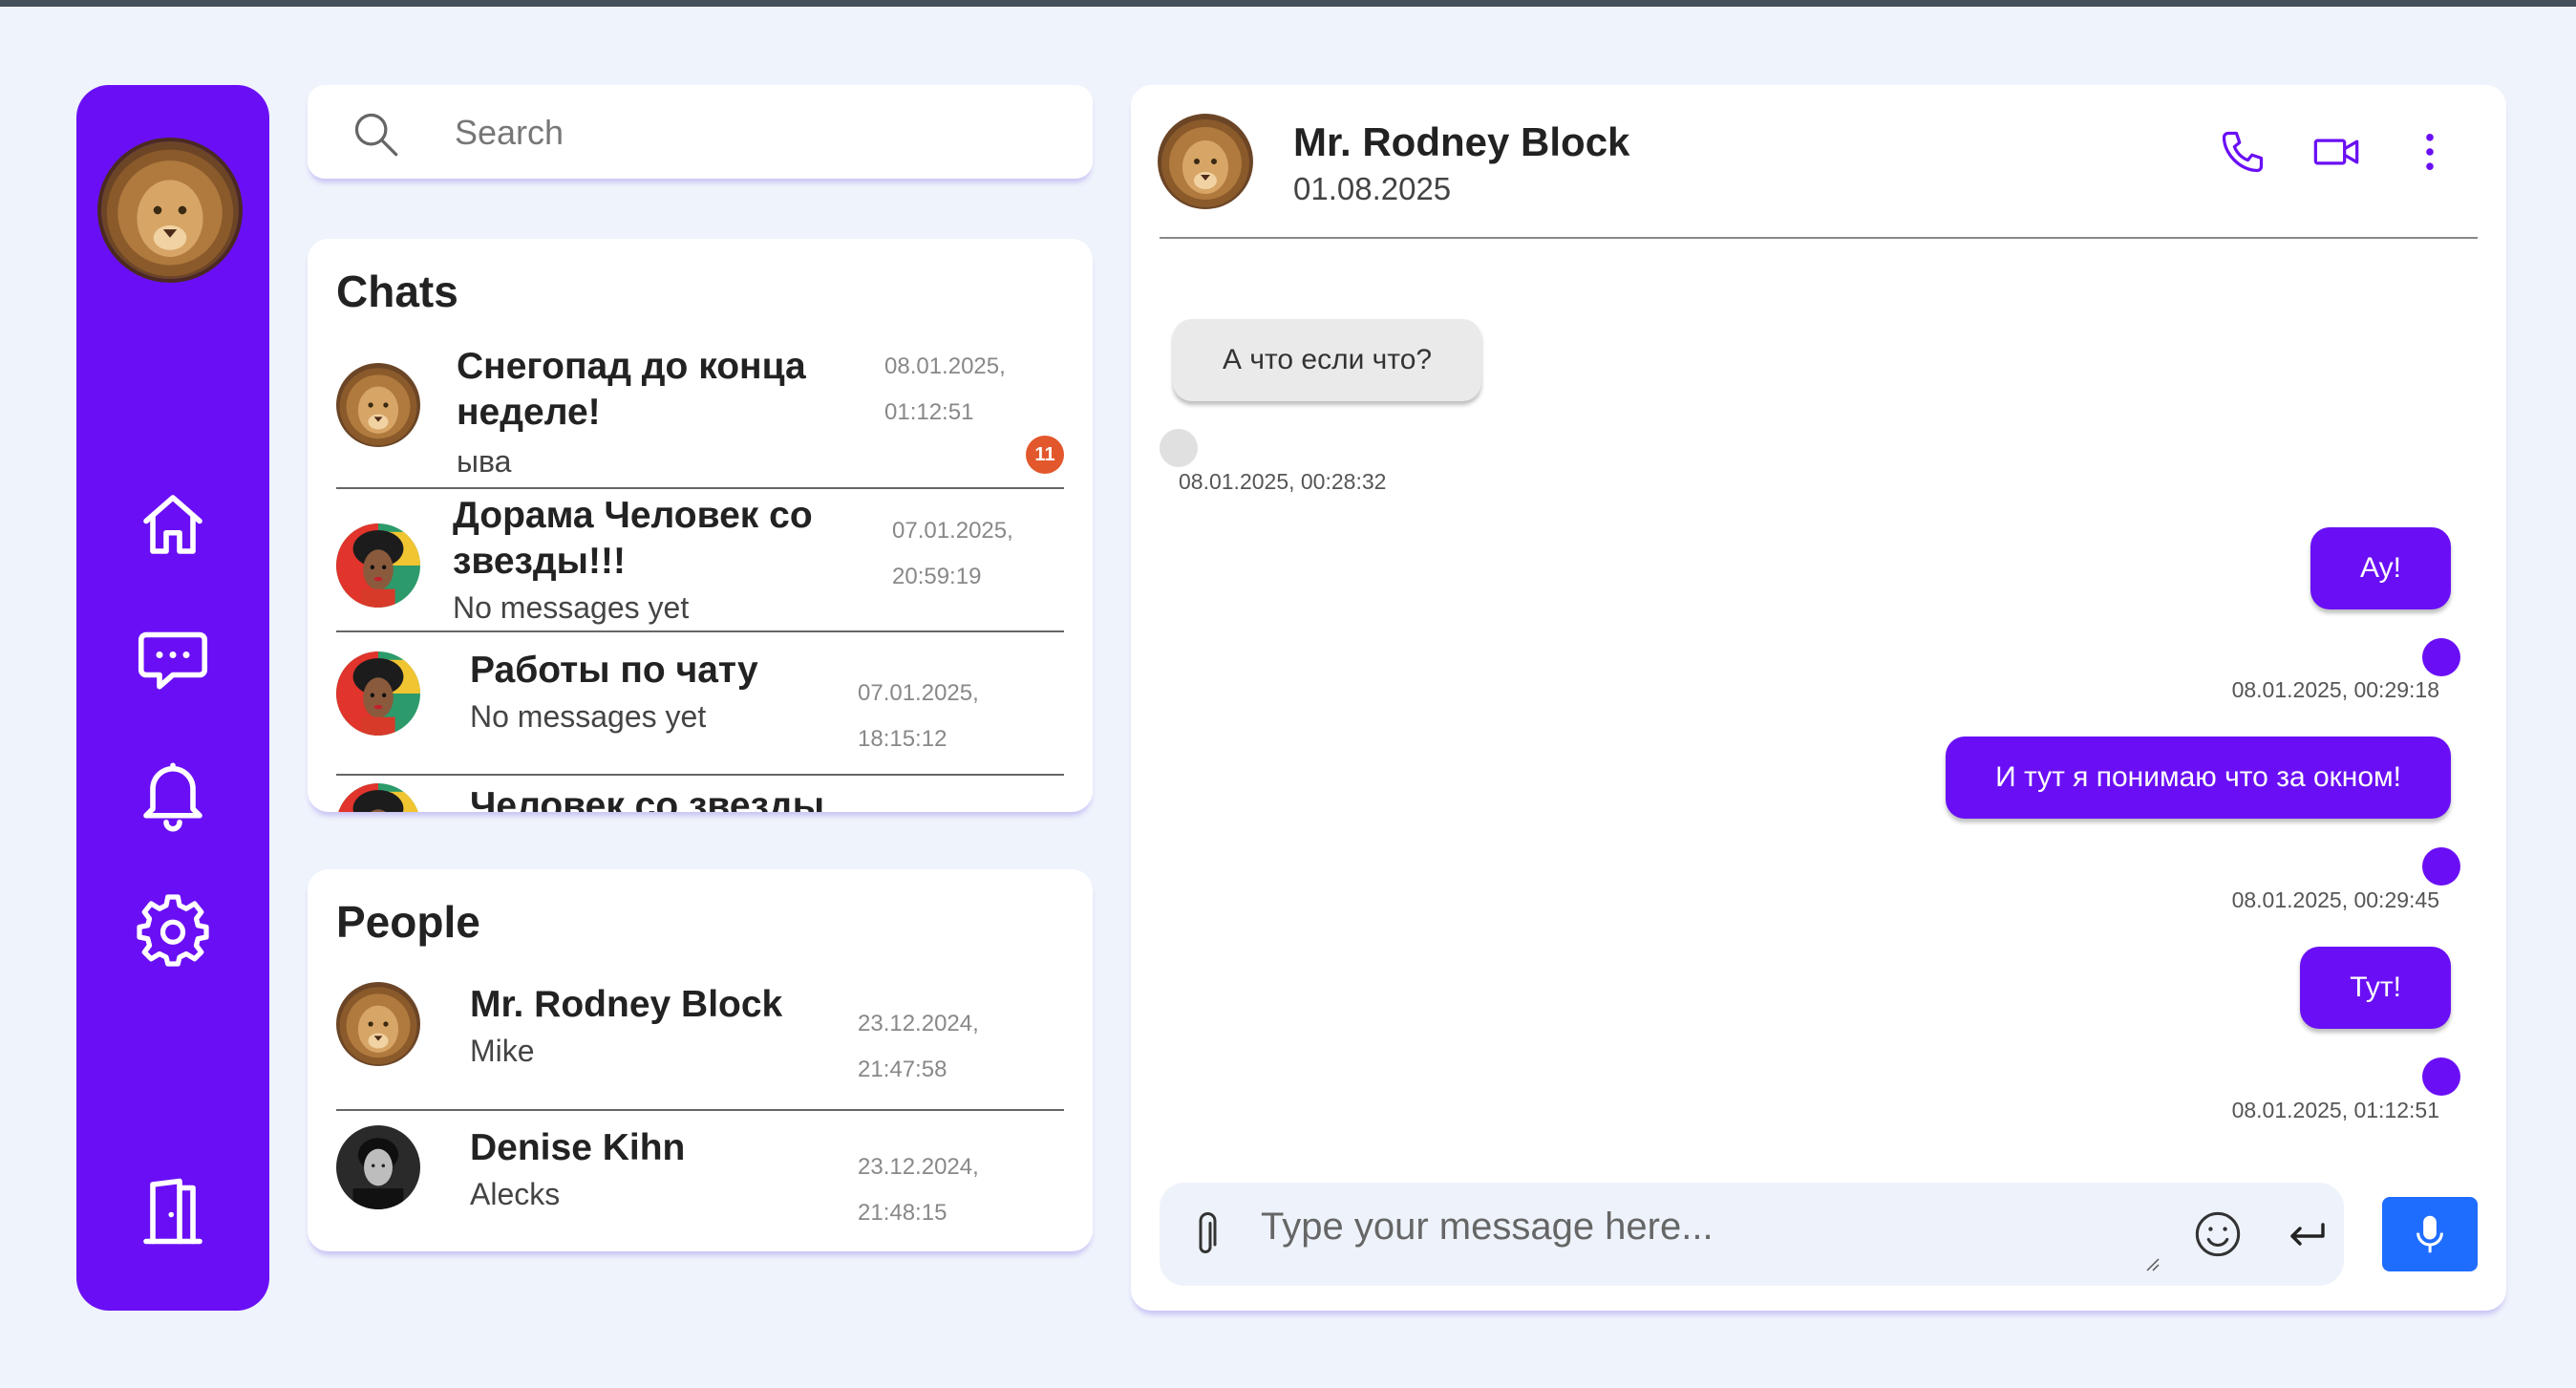 The height and width of the screenshot is (1388, 2576). What do you see at coordinates (1461, 142) in the screenshot?
I see `contact-name: Mr. Rodney Block` at bounding box center [1461, 142].